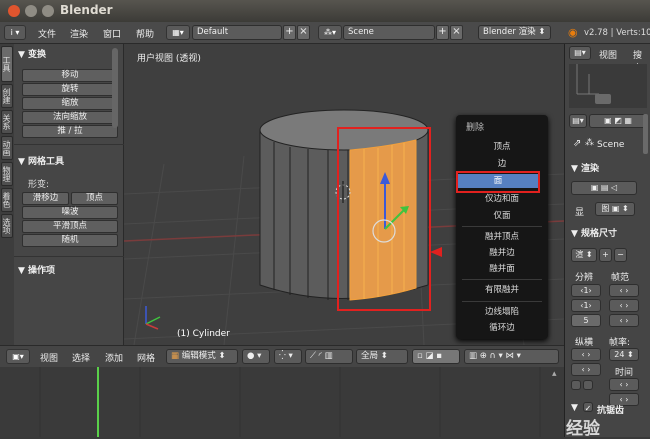 This screenshot has width=650, height=439. Describe the element at coordinates (580, 53) in the screenshot. I see `outliner-type-button: ▤▾` at that location.